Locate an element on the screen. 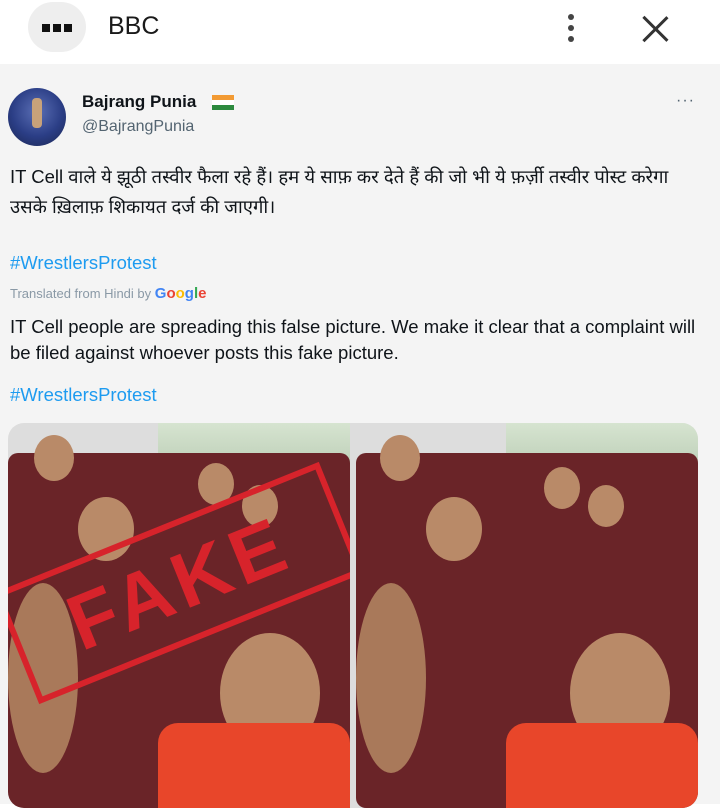 This screenshot has height=808, width=720. close-icon is located at coordinates (656, 29).